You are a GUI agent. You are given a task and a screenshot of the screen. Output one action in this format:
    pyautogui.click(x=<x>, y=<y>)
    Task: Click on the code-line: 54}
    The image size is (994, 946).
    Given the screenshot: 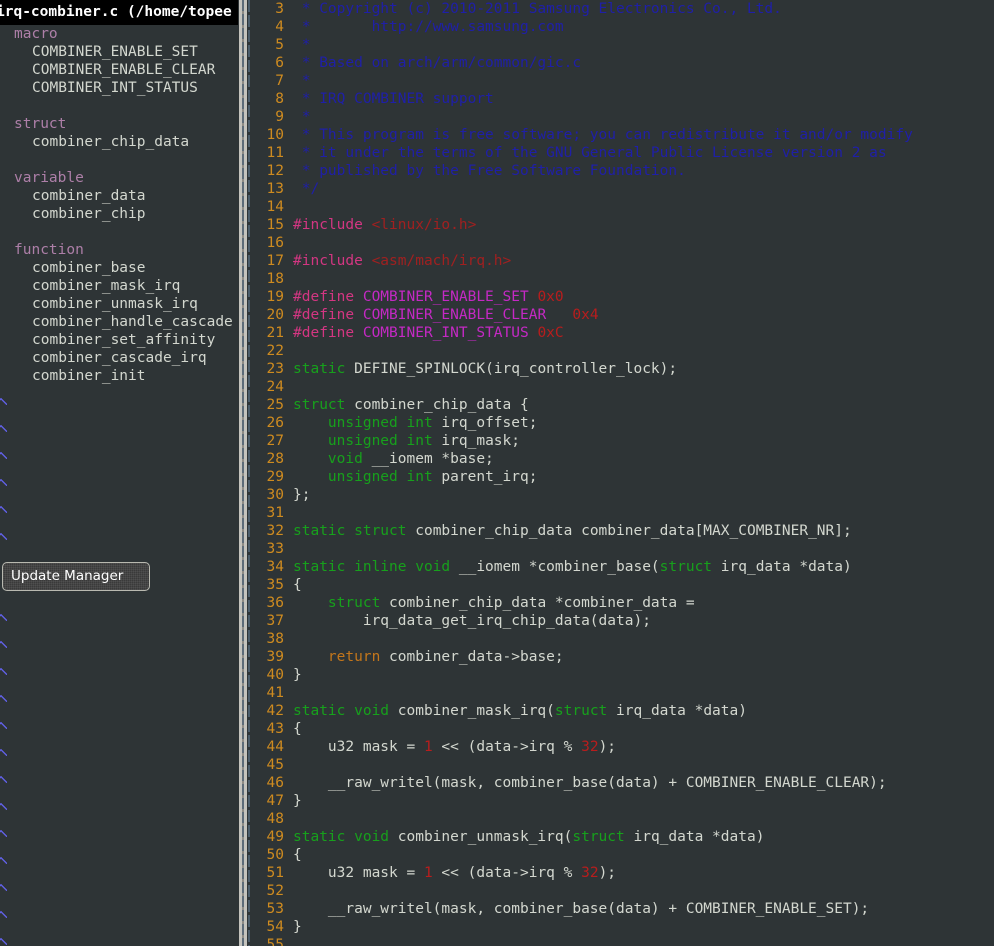 What is the action you would take?
    pyautogui.click(x=623, y=927)
    